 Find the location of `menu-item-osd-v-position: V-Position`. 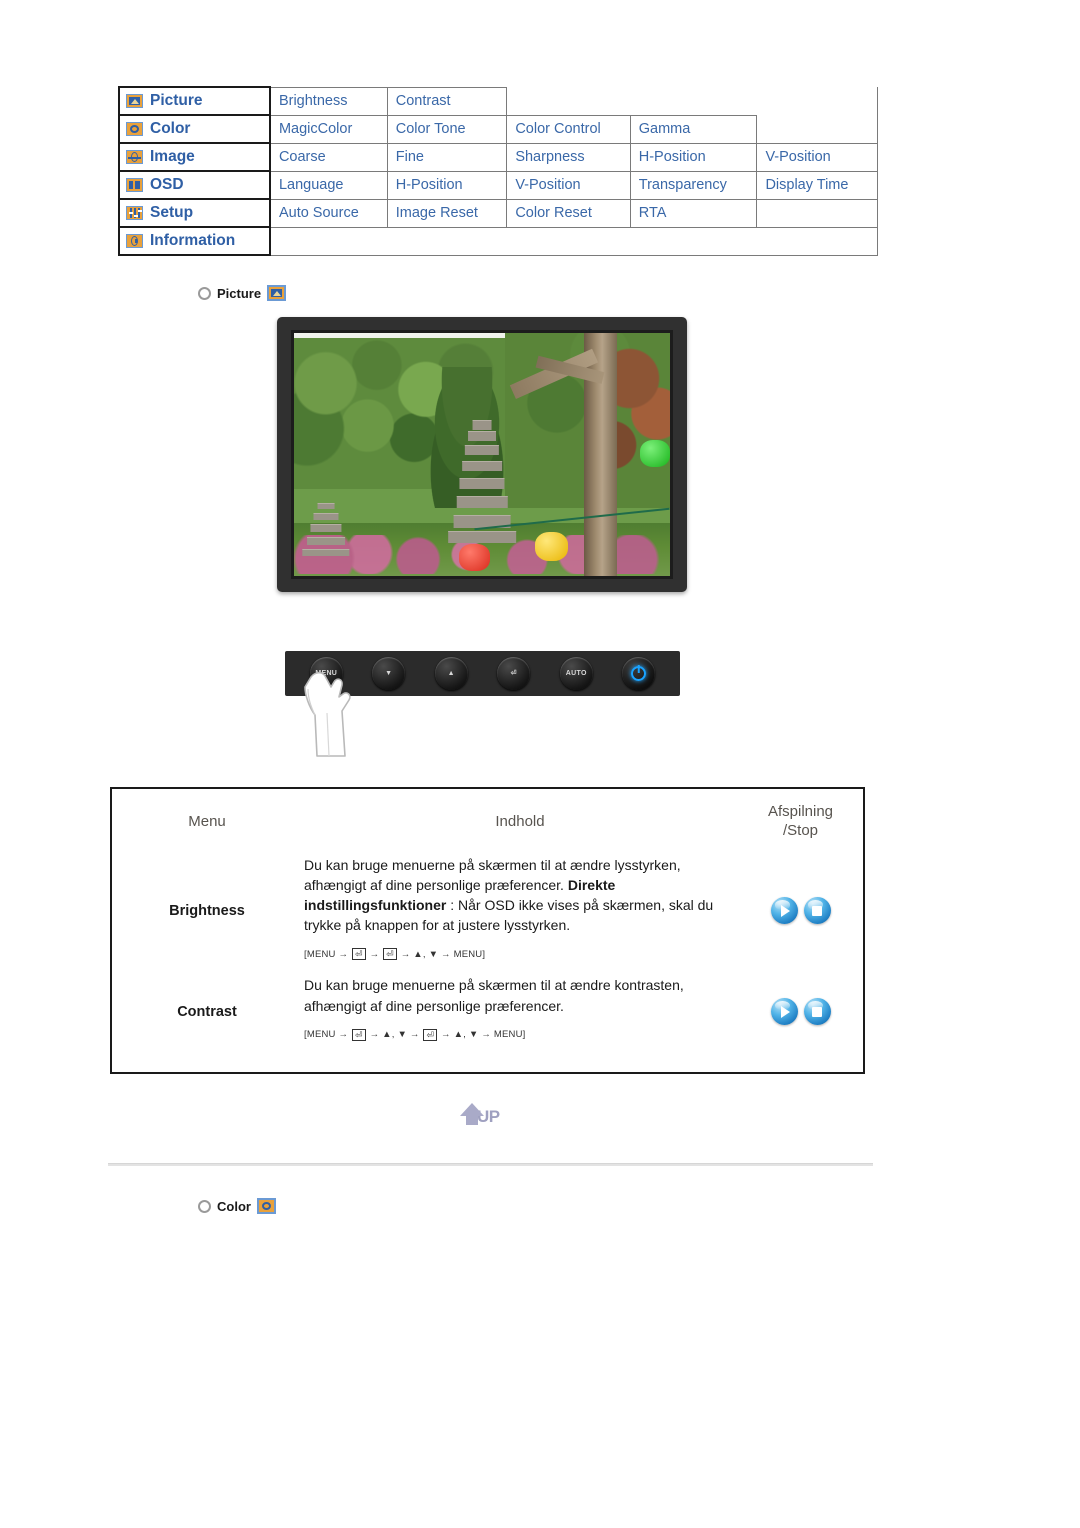

menu-item-osd-v-position: V-Position is located at coordinates (568, 185).